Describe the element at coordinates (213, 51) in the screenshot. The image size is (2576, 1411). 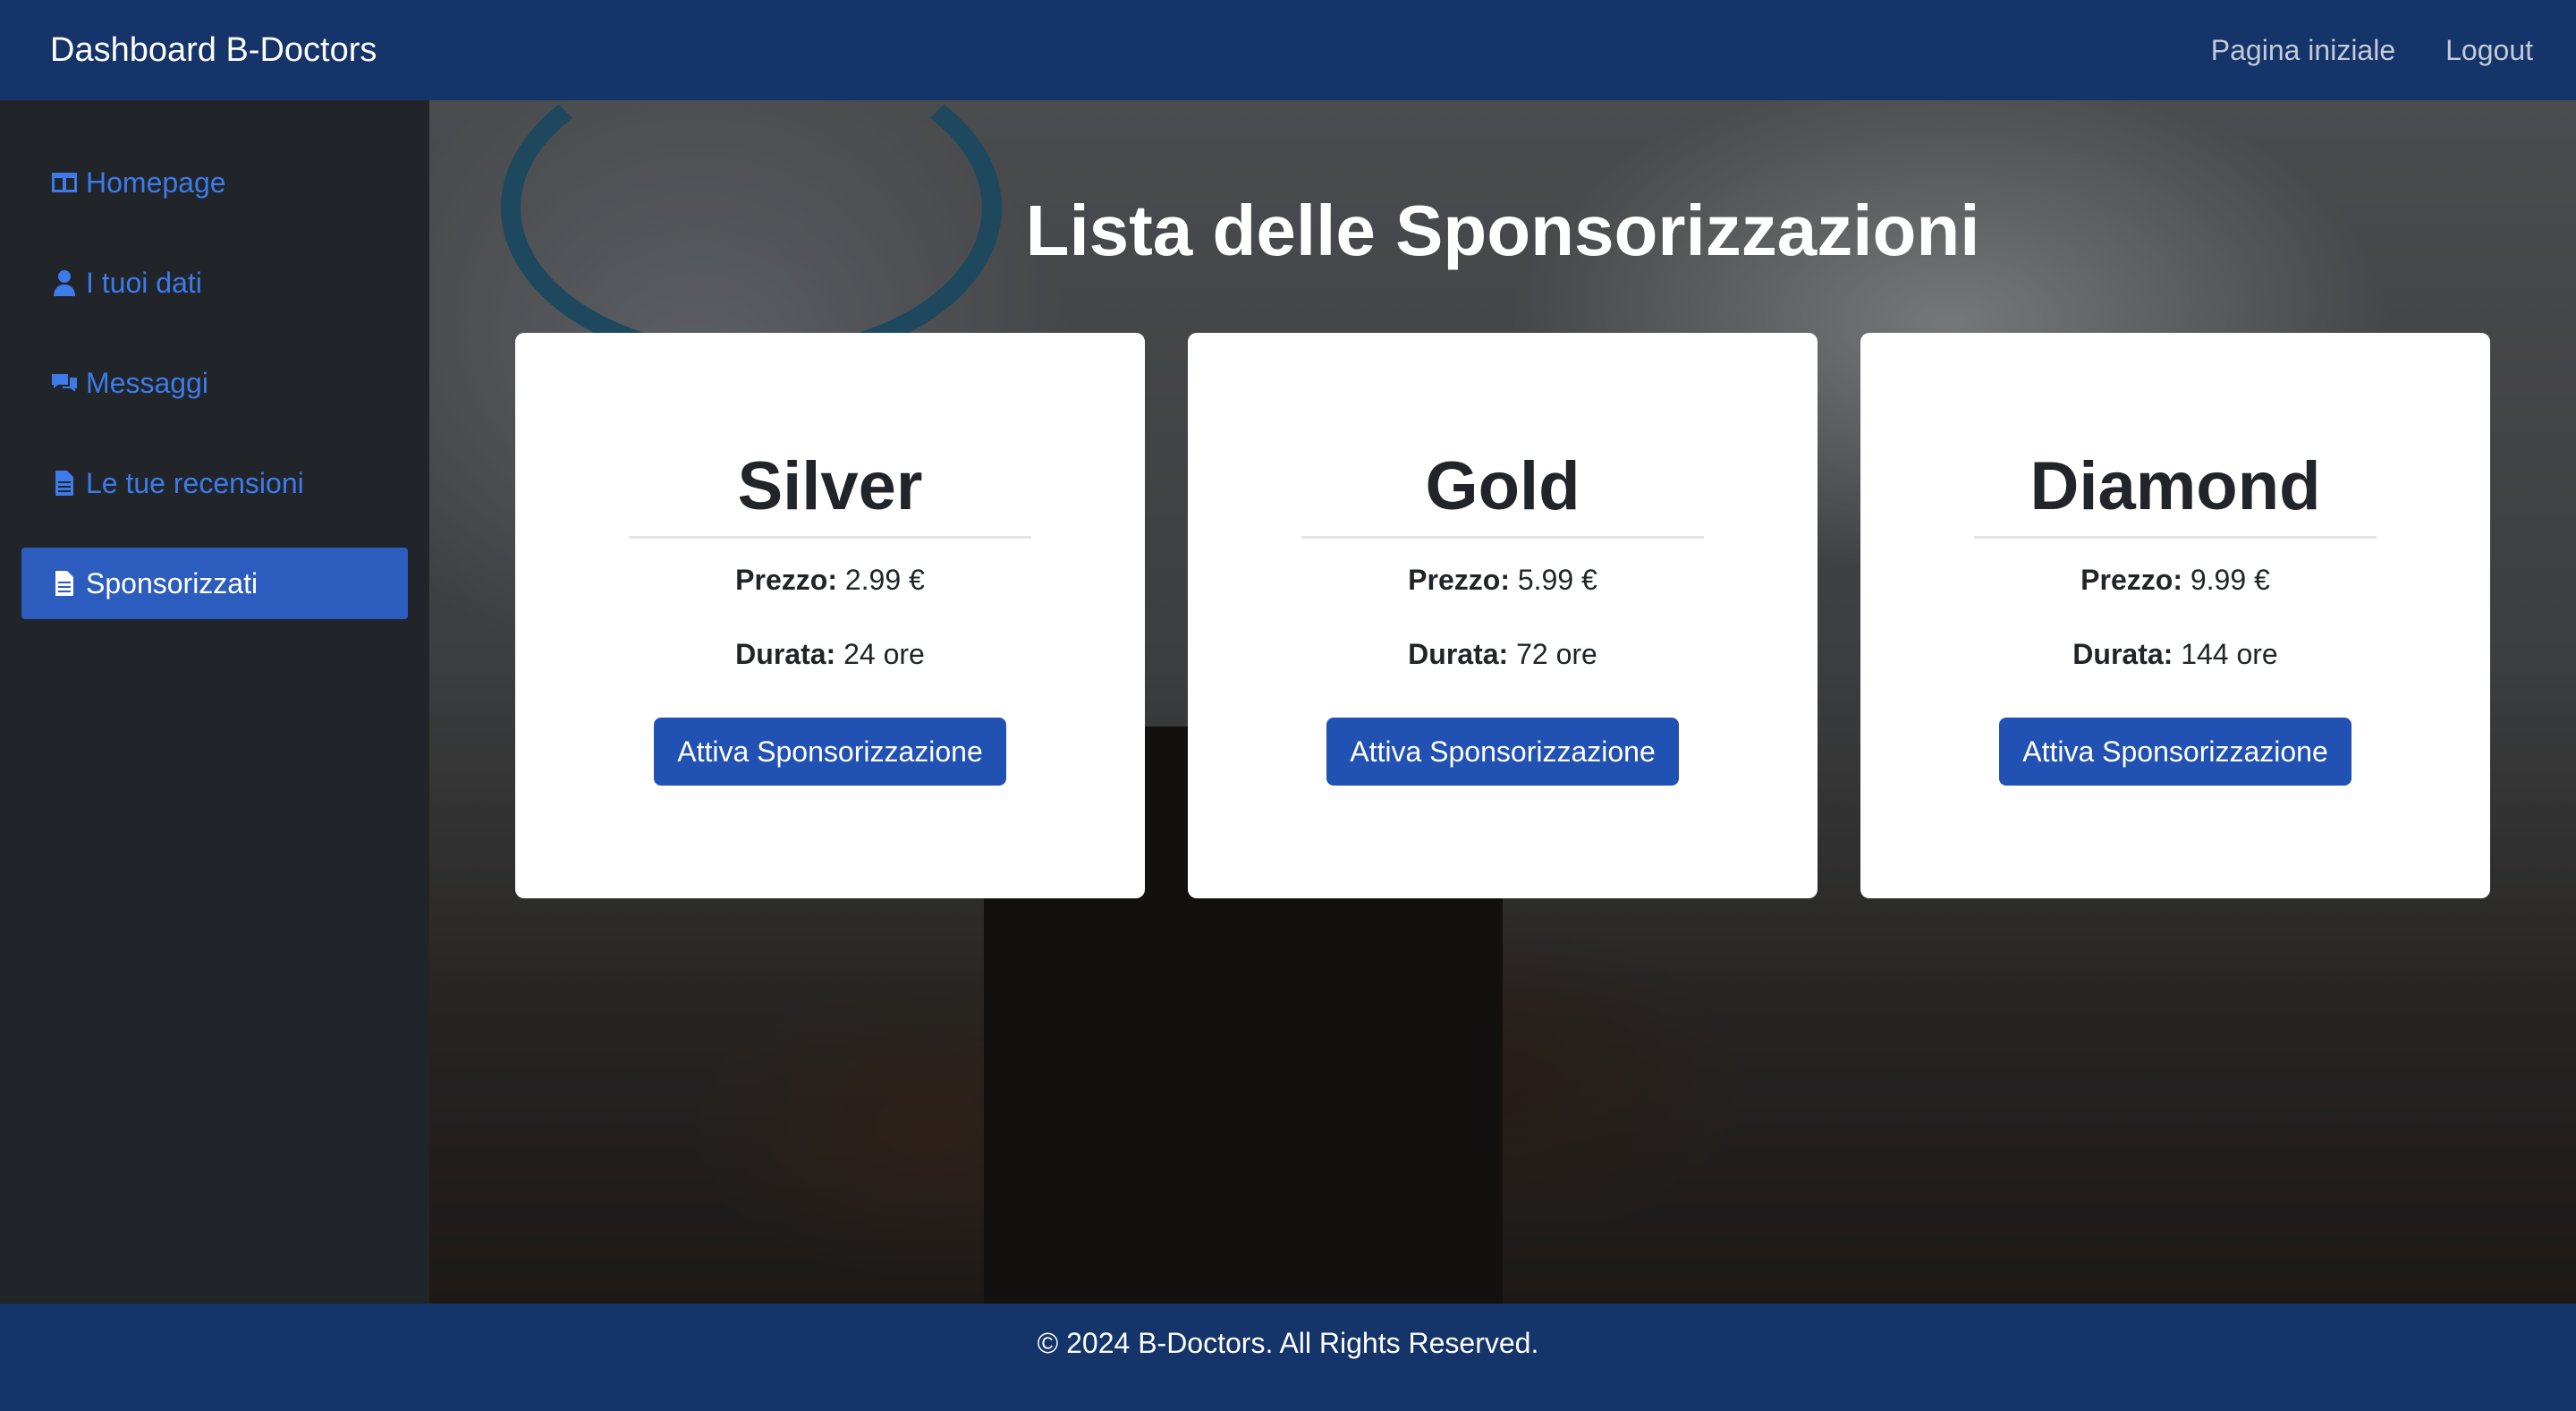
I see `brand-title: Dashboard B-Doctors` at that location.